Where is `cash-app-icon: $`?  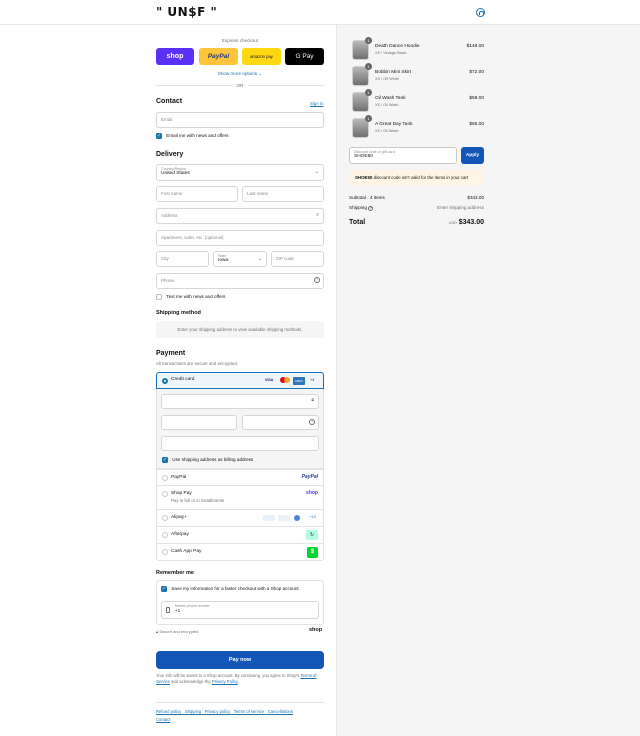
cash-app-icon: $ is located at coordinates (312, 552).